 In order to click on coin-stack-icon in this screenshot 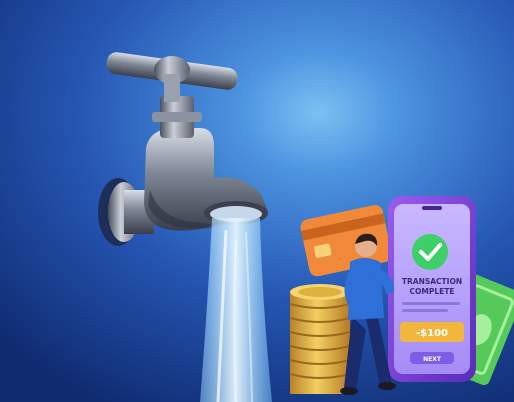, I will do `click(320, 339)`.